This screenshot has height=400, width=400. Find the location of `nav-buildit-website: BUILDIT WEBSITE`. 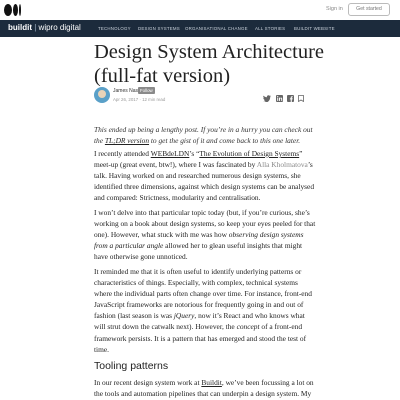

nav-buildit-website: BUILDIT WEBSITE is located at coordinates (314, 28).